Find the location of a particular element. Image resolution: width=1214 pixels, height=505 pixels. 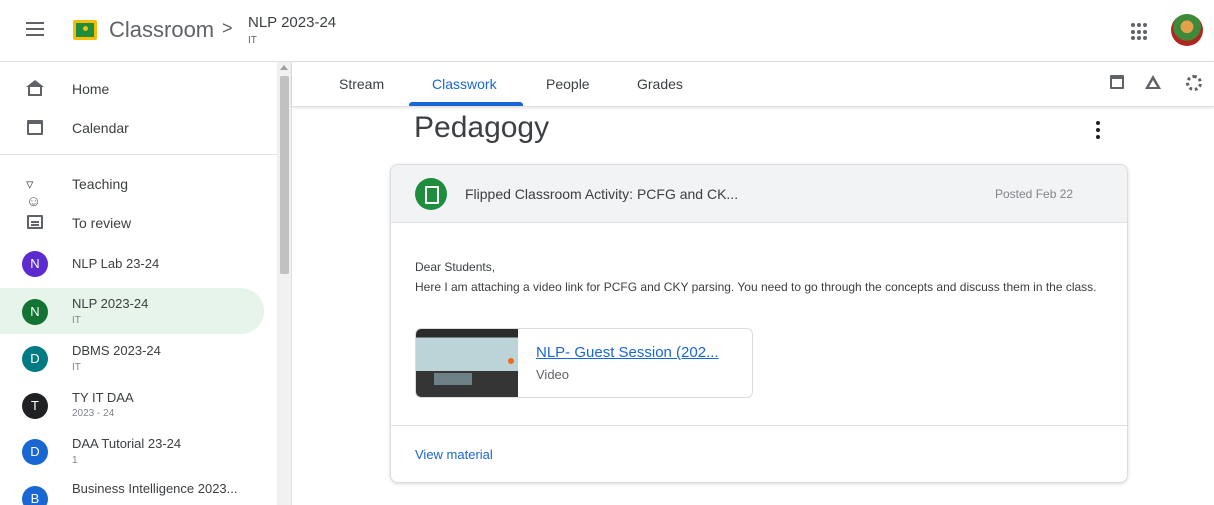

main-menu-icon is located at coordinates (35, 29).